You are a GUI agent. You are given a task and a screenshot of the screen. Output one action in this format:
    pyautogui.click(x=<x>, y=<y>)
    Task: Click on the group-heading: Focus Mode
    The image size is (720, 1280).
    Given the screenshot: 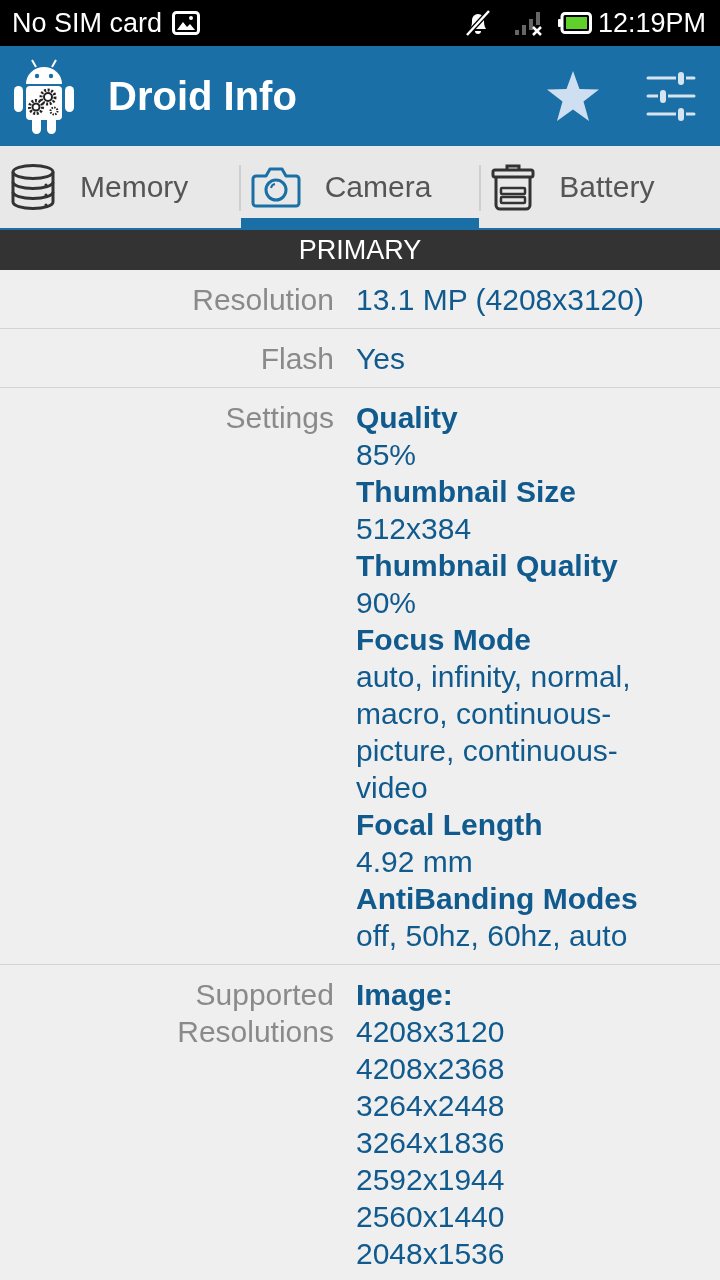 What is the action you would take?
    pyautogui.click(x=444, y=640)
    